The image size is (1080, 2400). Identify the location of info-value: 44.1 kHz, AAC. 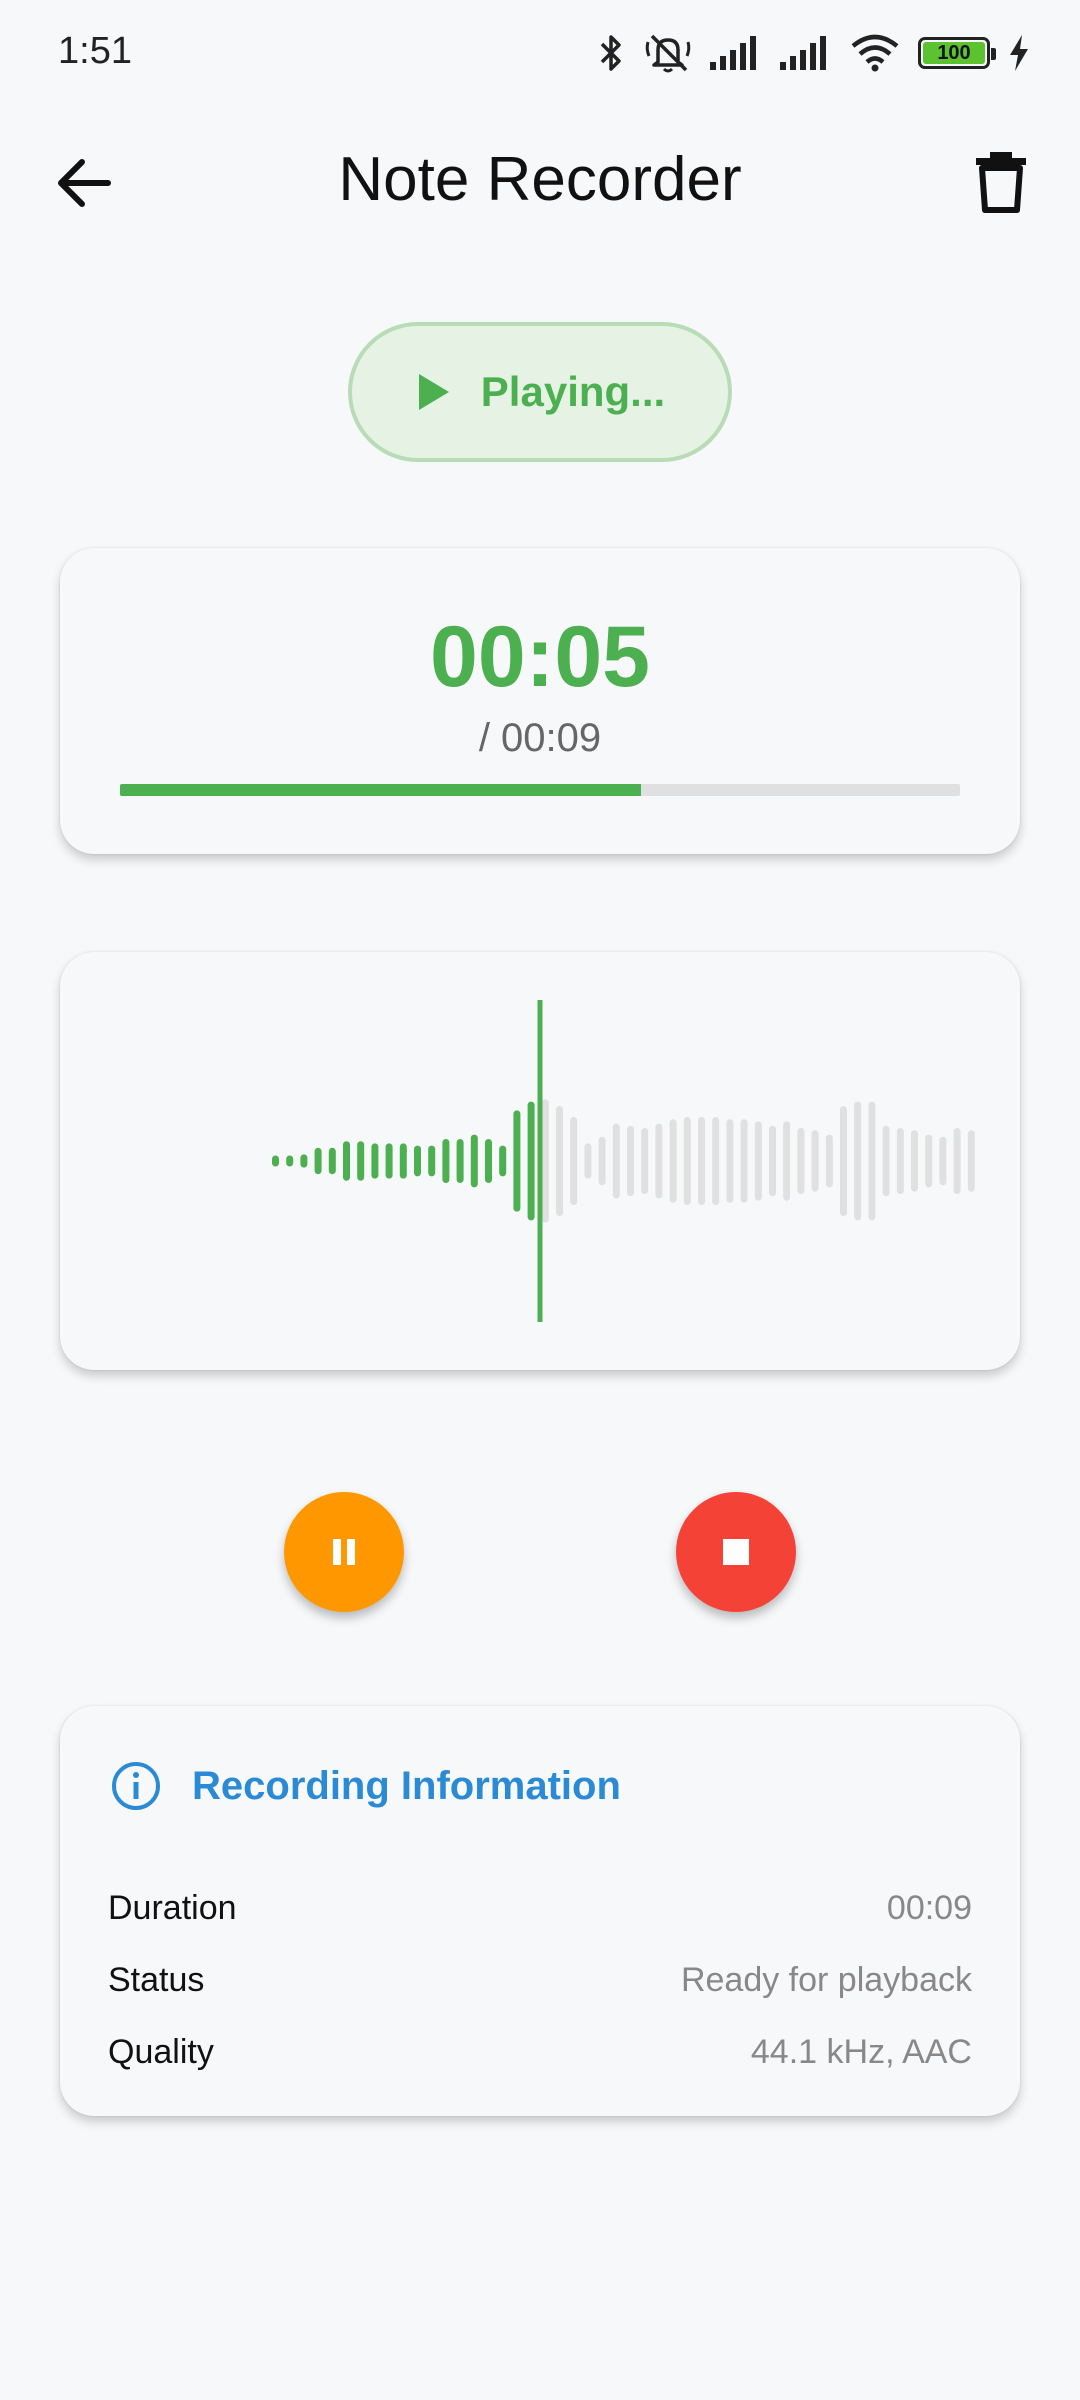
(861, 2051).